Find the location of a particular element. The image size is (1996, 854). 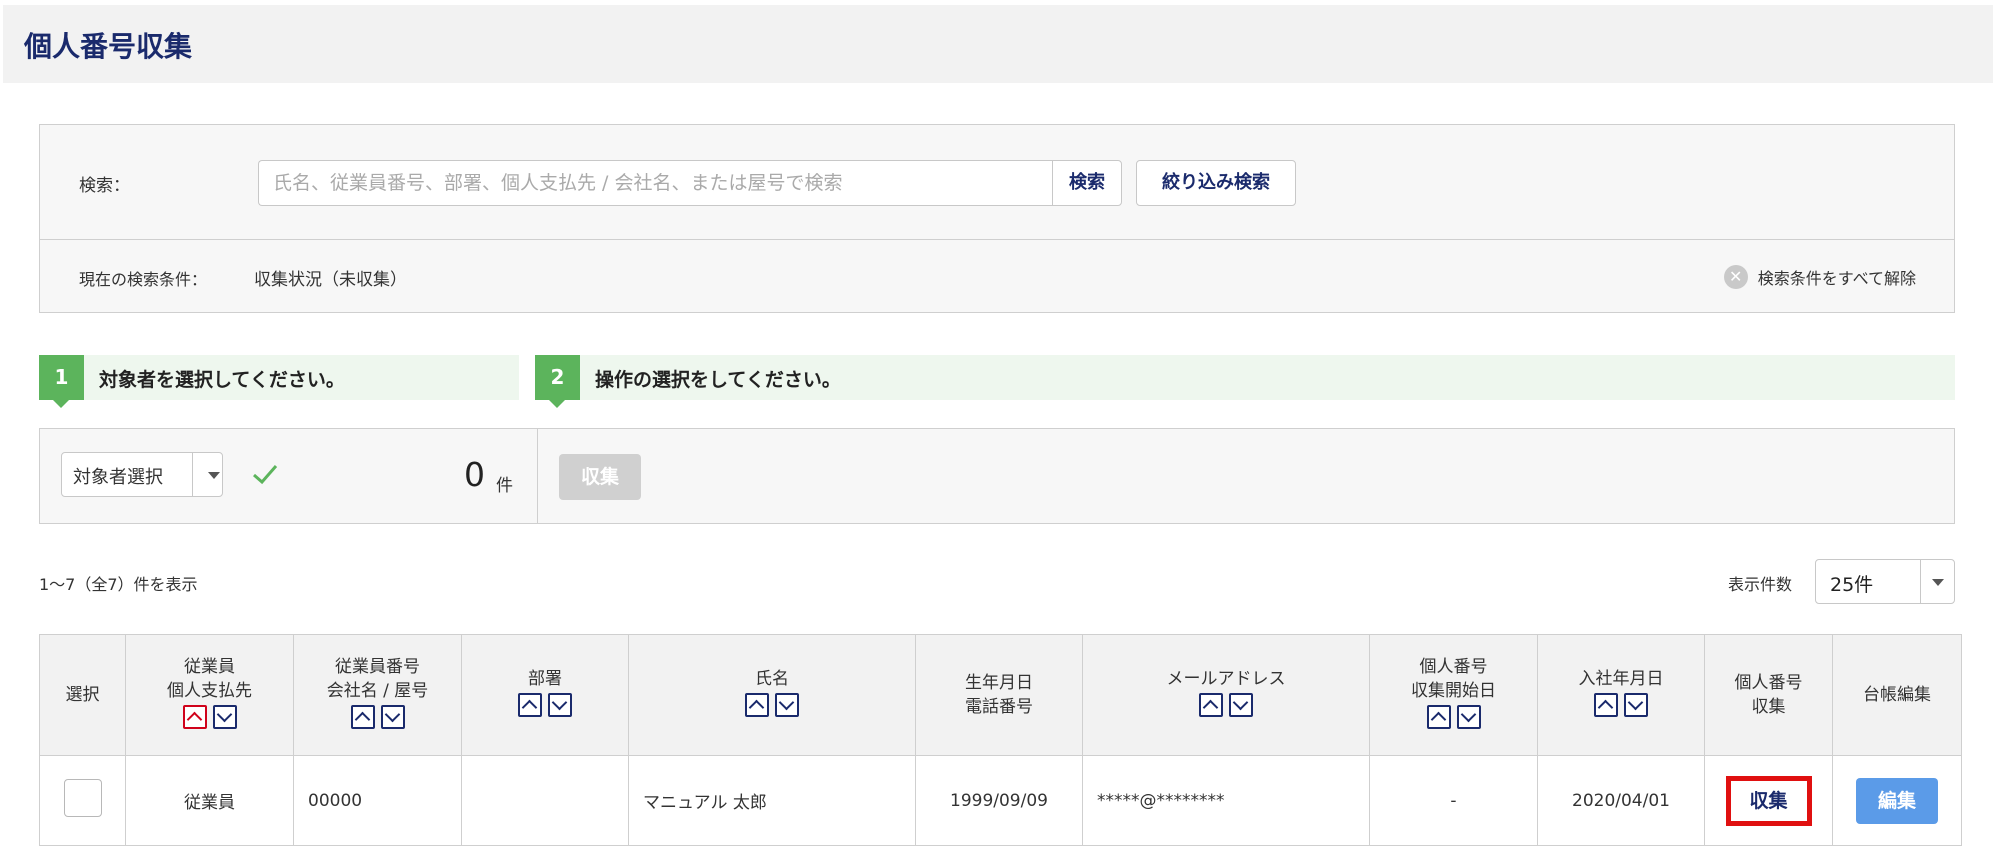

cell-edit: 編集 is located at coordinates (1897, 800).